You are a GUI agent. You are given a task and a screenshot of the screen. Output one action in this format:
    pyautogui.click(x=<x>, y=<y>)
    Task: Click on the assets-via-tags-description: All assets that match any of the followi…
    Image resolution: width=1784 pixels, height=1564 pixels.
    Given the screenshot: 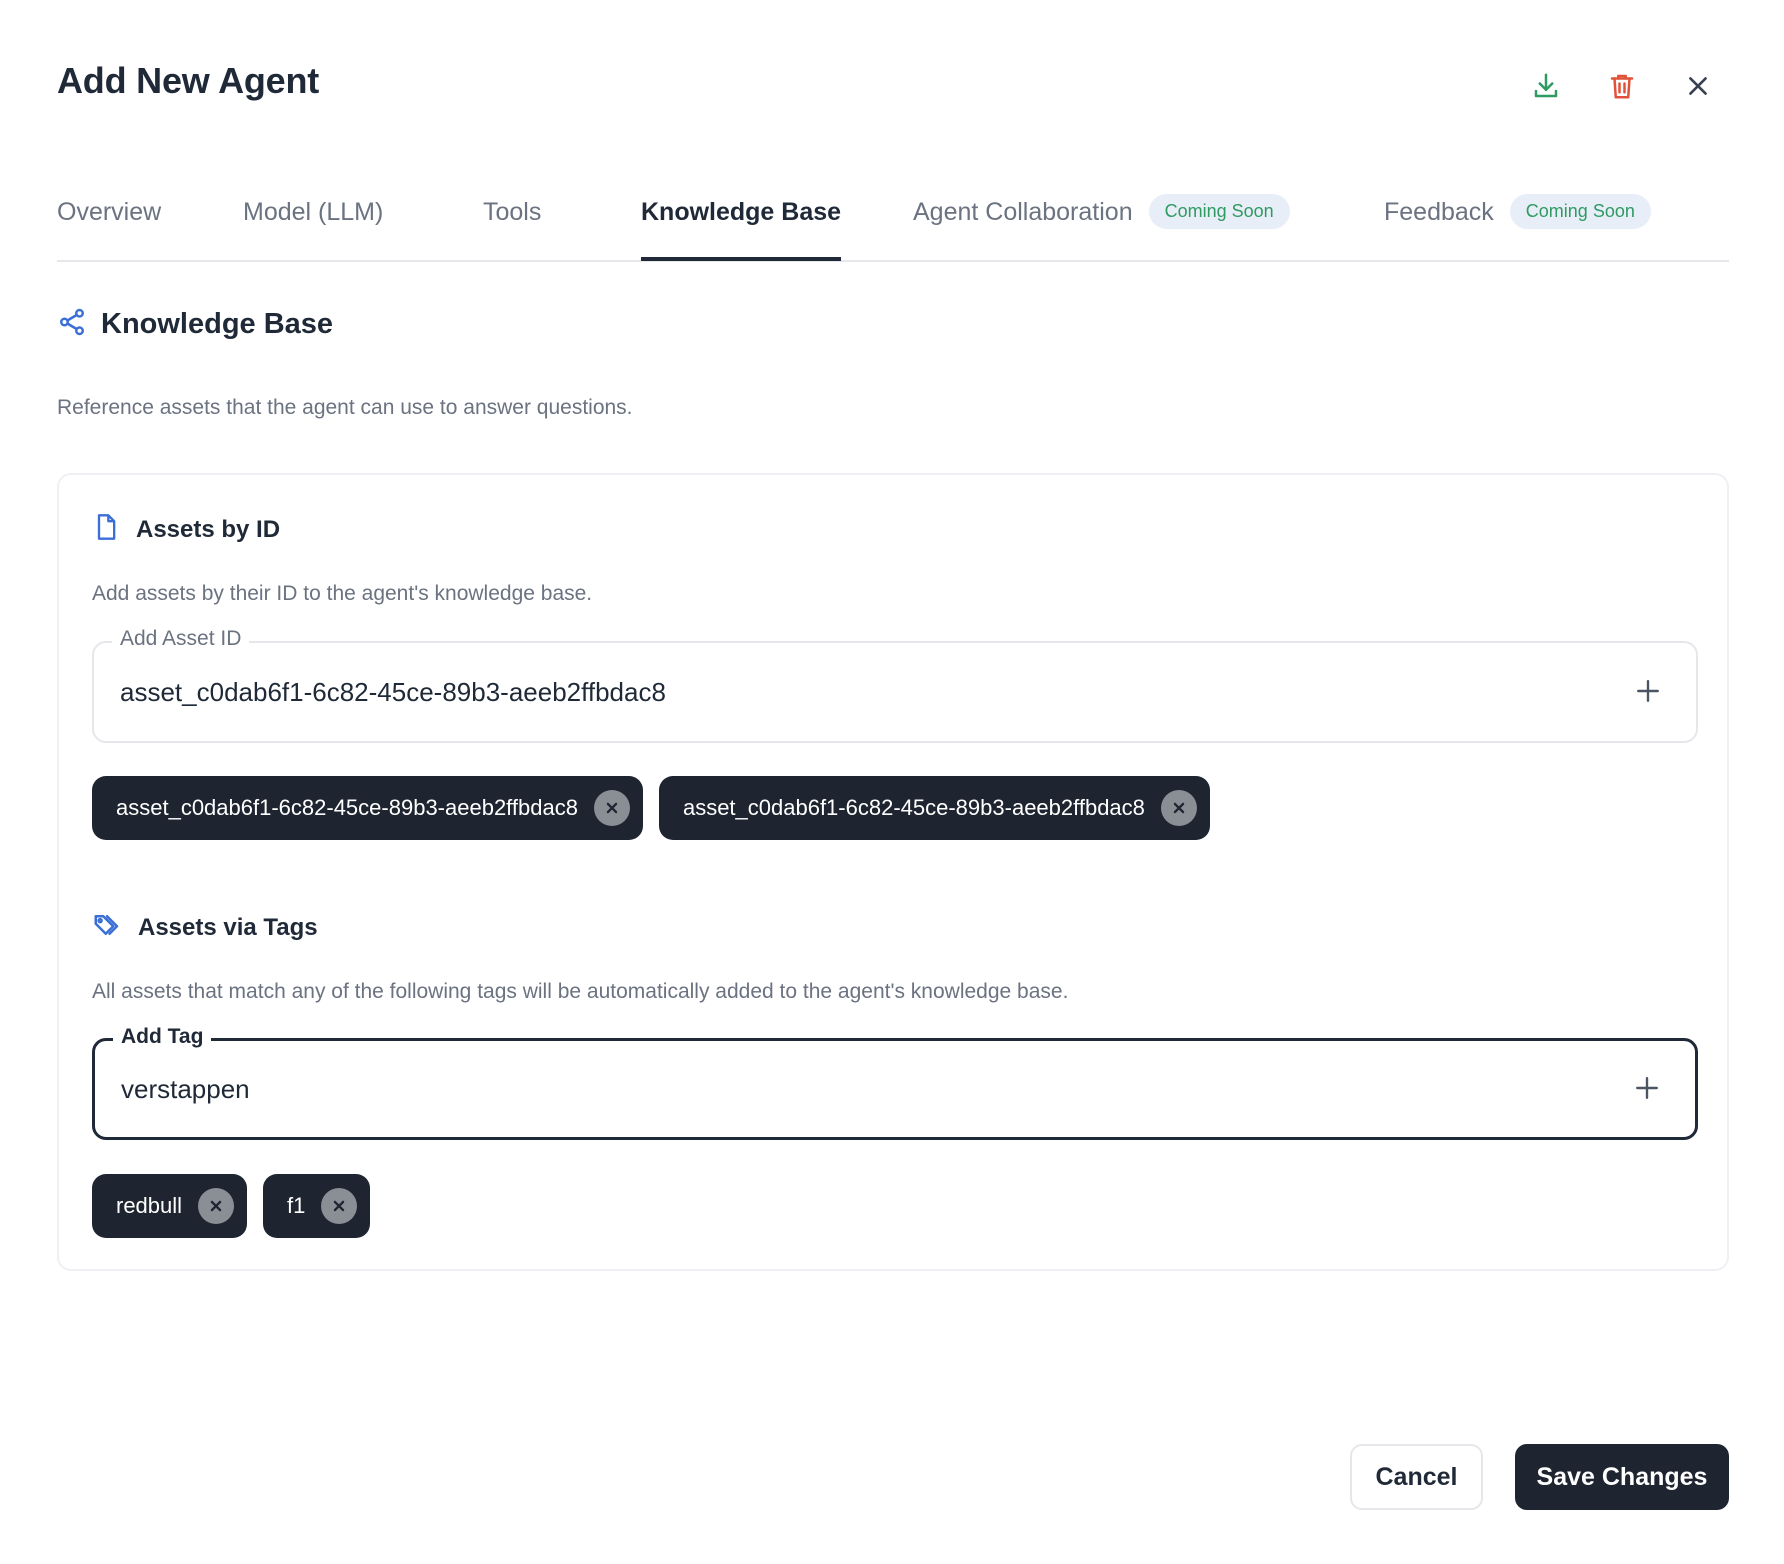 What is the action you would take?
    pyautogui.click(x=580, y=991)
    